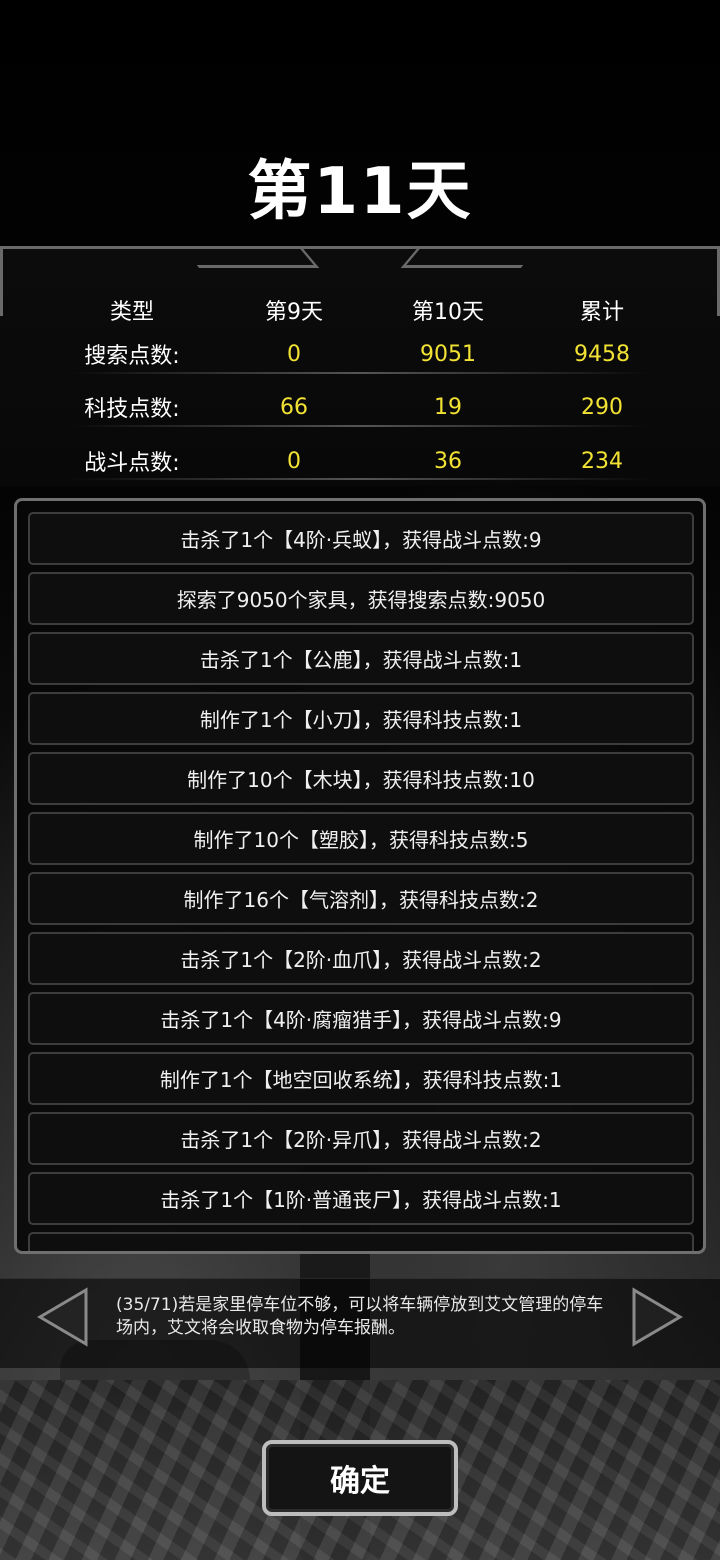 Image resolution: width=720 pixels, height=1560 pixels. What do you see at coordinates (602, 461) in the screenshot?
I see `row-total: 234` at bounding box center [602, 461].